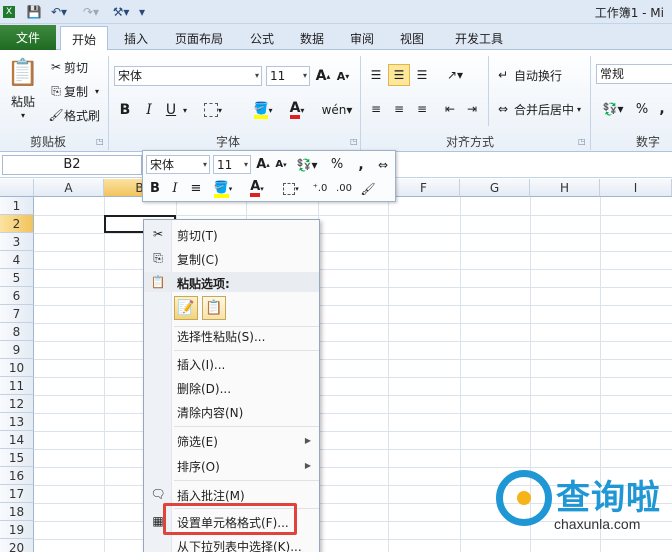 The width and height of the screenshot is (672, 552). Describe the element at coordinates (257, 188) in the screenshot. I see `mini-font-color-icon: A ▾` at that location.